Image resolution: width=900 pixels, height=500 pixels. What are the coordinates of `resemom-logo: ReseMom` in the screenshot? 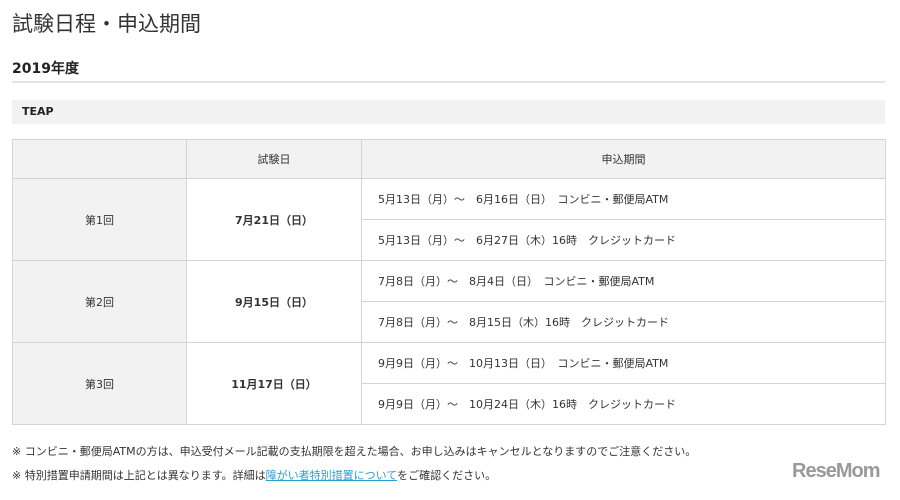 It's located at (836, 471).